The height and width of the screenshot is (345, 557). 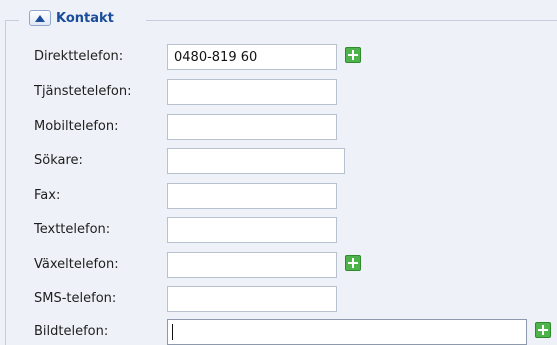 What do you see at coordinates (71, 331) in the screenshot?
I see `bildtelefon-label: Bildtelefon:` at bounding box center [71, 331].